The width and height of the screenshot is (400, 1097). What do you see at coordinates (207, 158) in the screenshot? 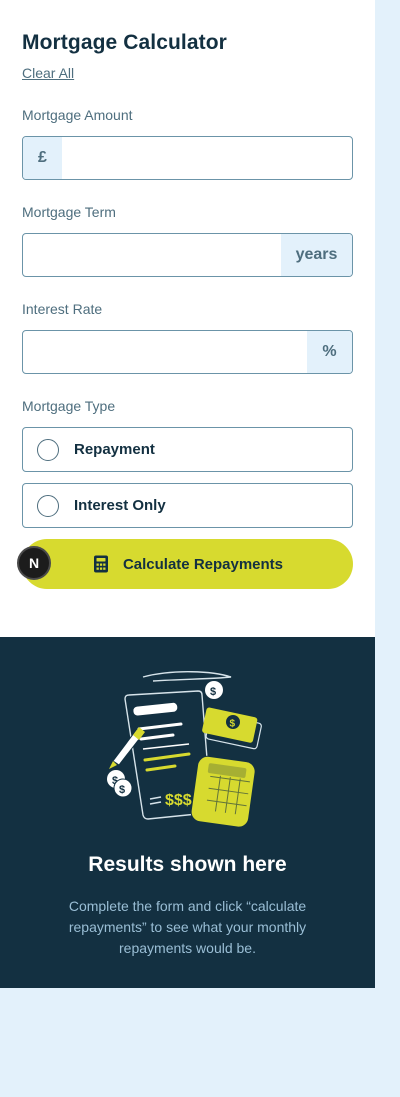
I see `mortgage-amount-input` at bounding box center [207, 158].